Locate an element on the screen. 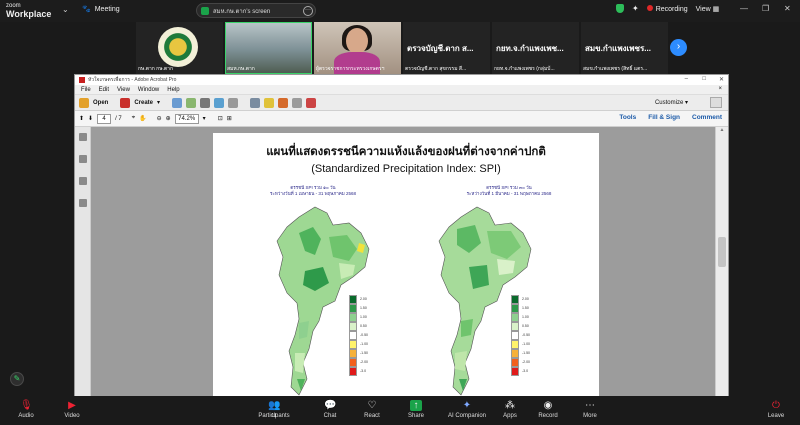 The image size is (800, 425). upload-icon is located at coordinates (191, 102).